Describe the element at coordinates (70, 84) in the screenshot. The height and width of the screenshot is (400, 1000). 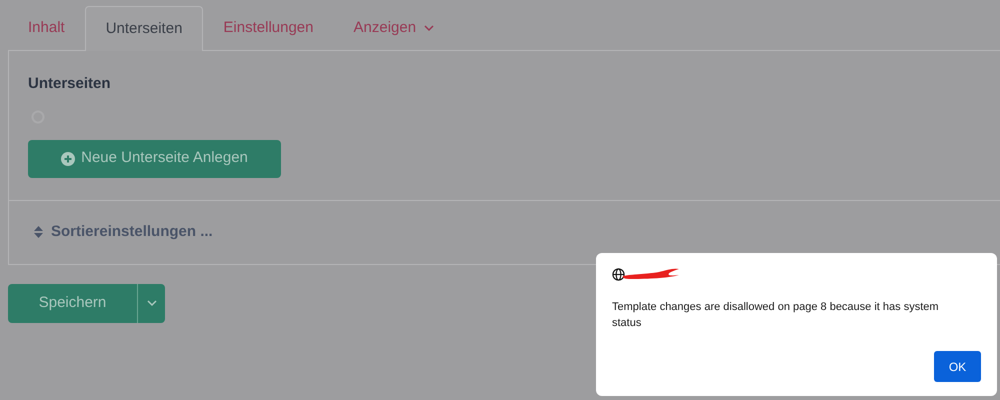
I see `section-heading: Unterseiten` at that location.